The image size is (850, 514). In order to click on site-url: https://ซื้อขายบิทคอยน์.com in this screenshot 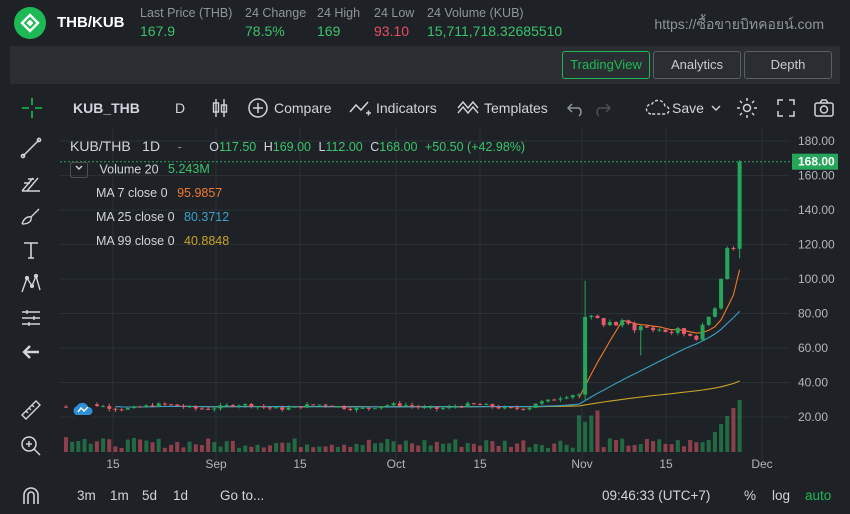, I will do `click(739, 25)`.